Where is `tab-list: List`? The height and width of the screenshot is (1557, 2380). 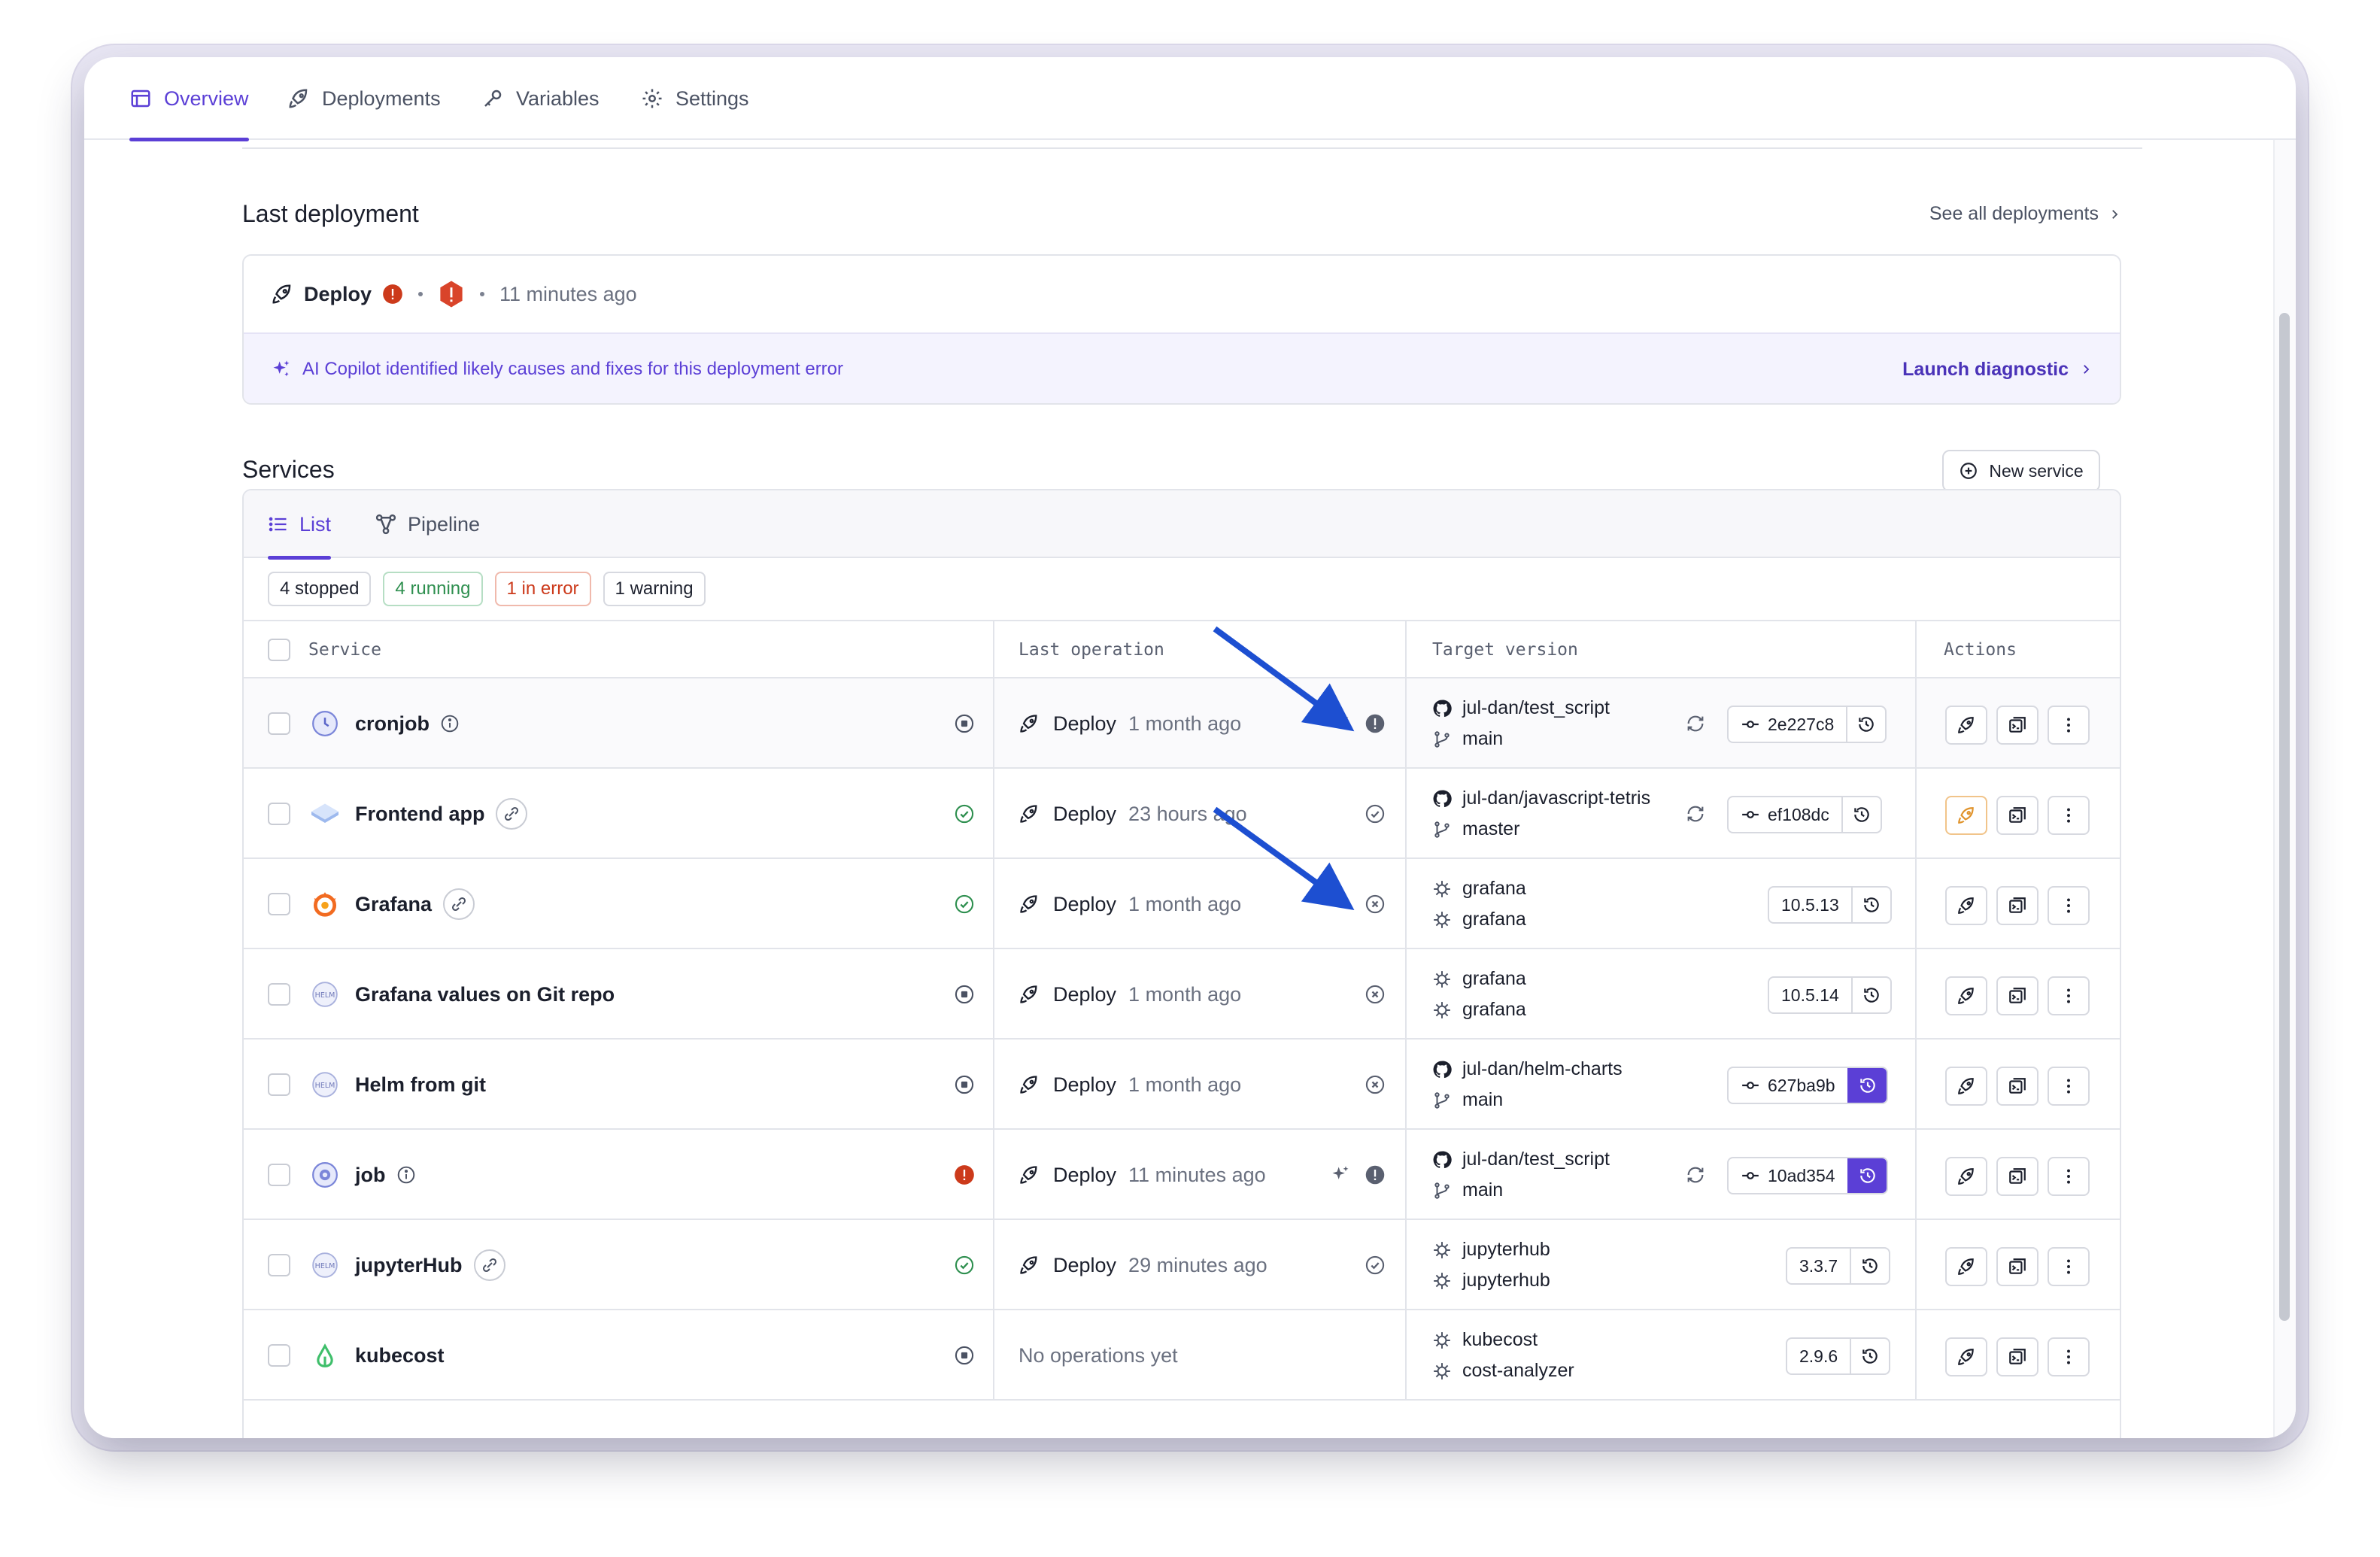 tab-list: List is located at coordinates (300, 525).